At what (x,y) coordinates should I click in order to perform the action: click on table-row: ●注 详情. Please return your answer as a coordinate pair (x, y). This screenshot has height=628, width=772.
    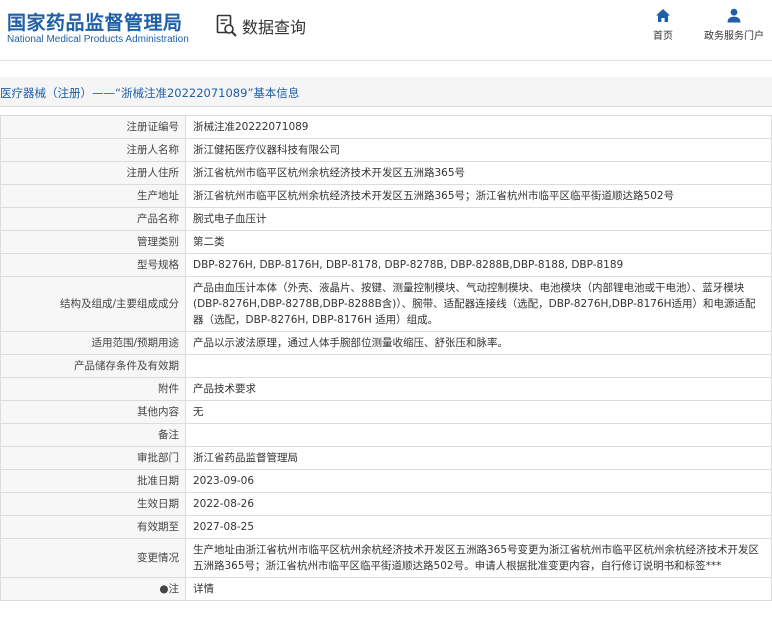
    Looking at the image, I should click on (386, 589).